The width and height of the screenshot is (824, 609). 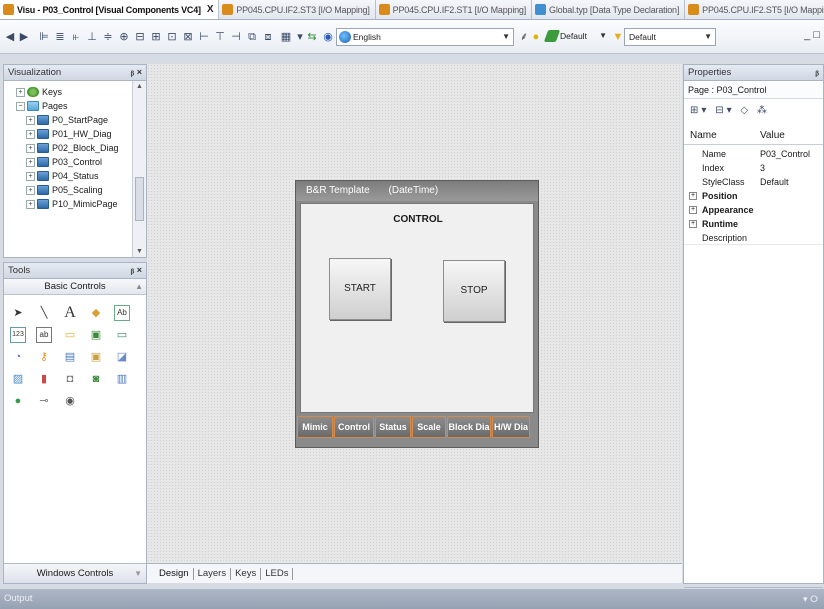 What do you see at coordinates (122, 335) in the screenshot?
I see `button-icon: ▭` at bounding box center [122, 335].